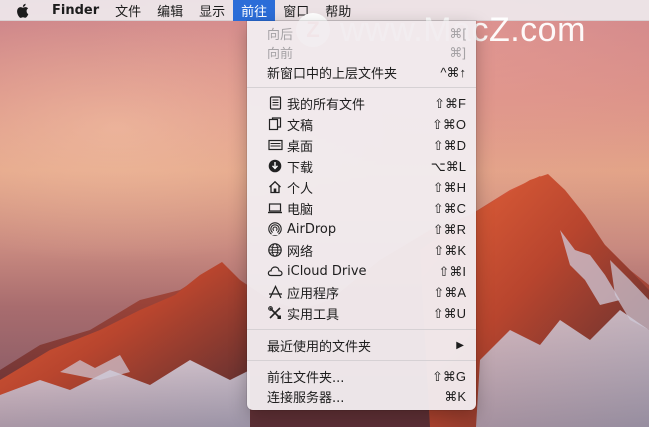  Describe the element at coordinates (452, 271) in the screenshot. I see `menu-item-shortcut: ⇧⌘I` at that location.